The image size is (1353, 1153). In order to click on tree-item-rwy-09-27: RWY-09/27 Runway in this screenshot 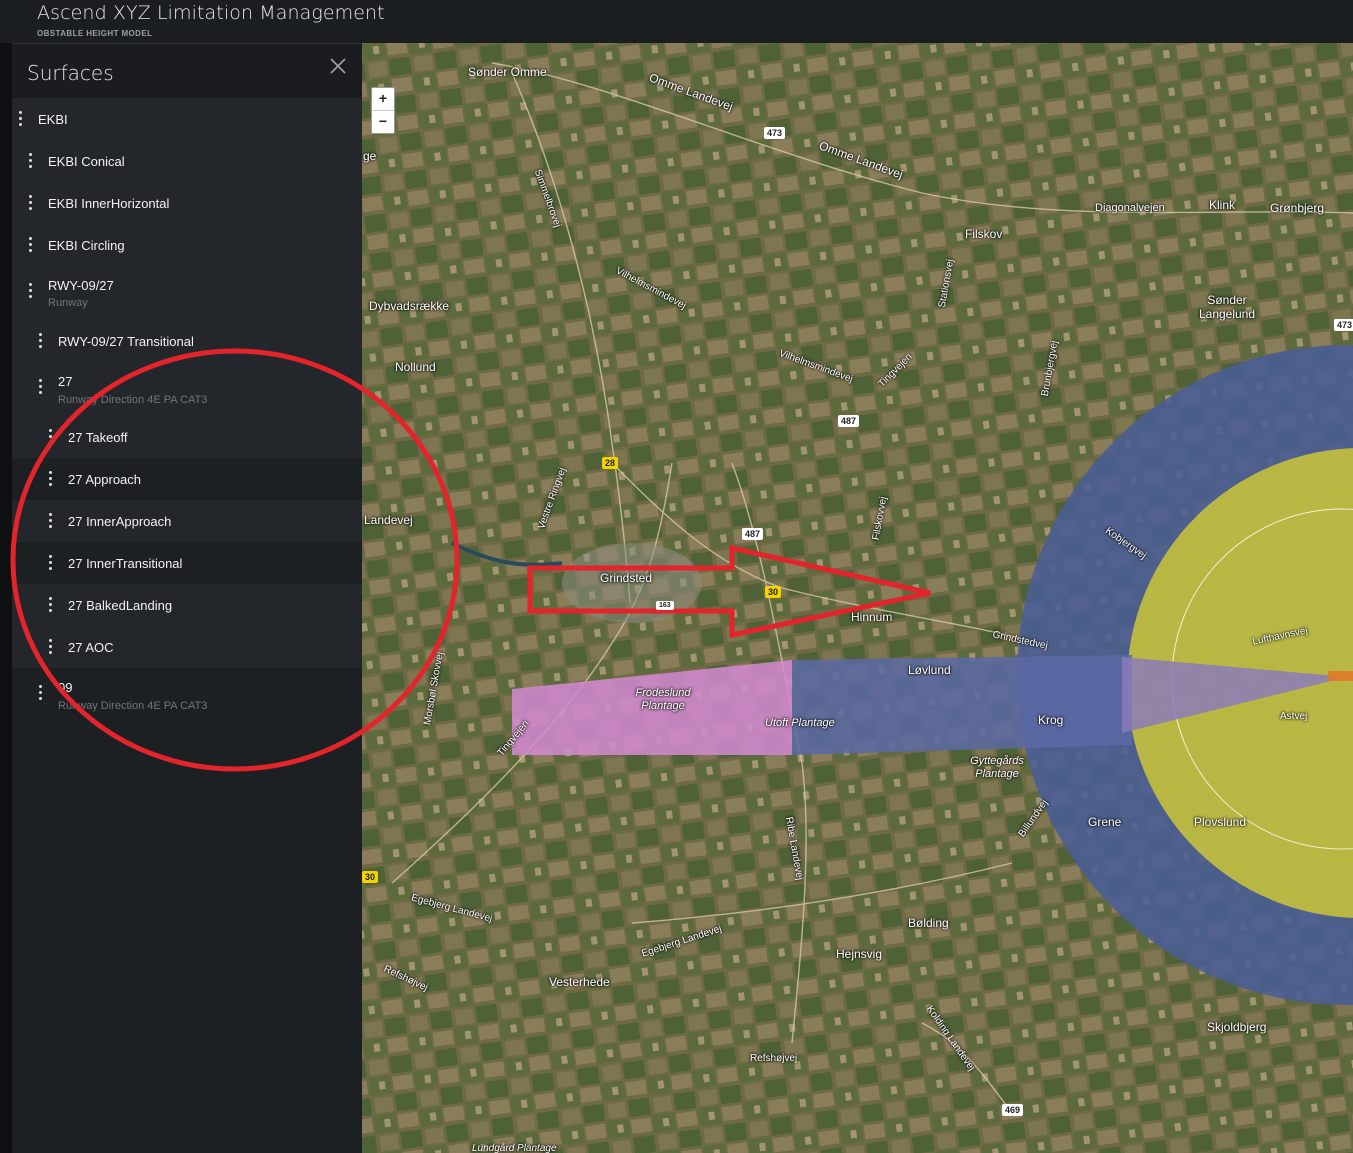, I will do `click(187, 293)`.